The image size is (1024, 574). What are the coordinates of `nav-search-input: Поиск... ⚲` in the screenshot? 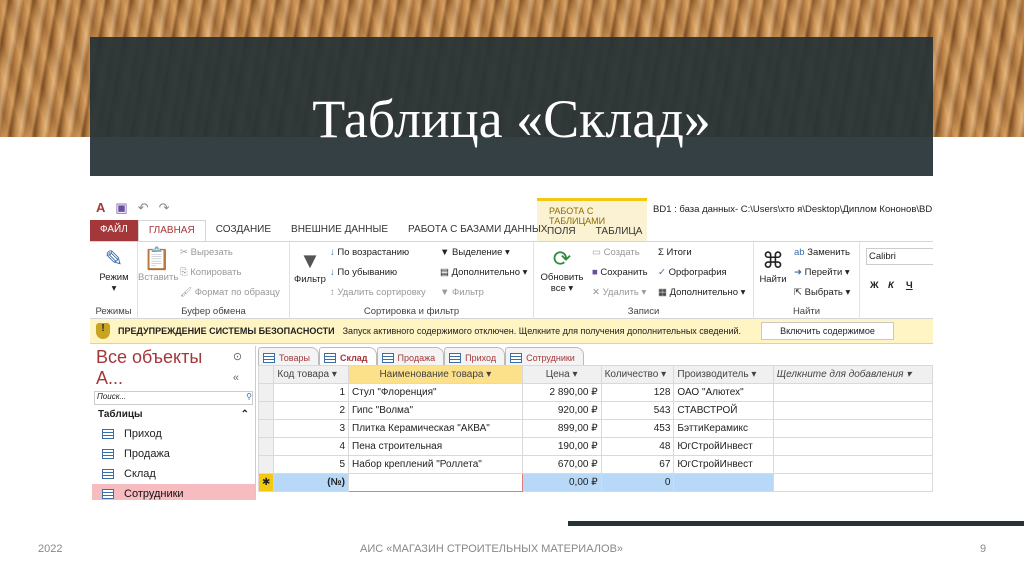 It's located at (173, 398).